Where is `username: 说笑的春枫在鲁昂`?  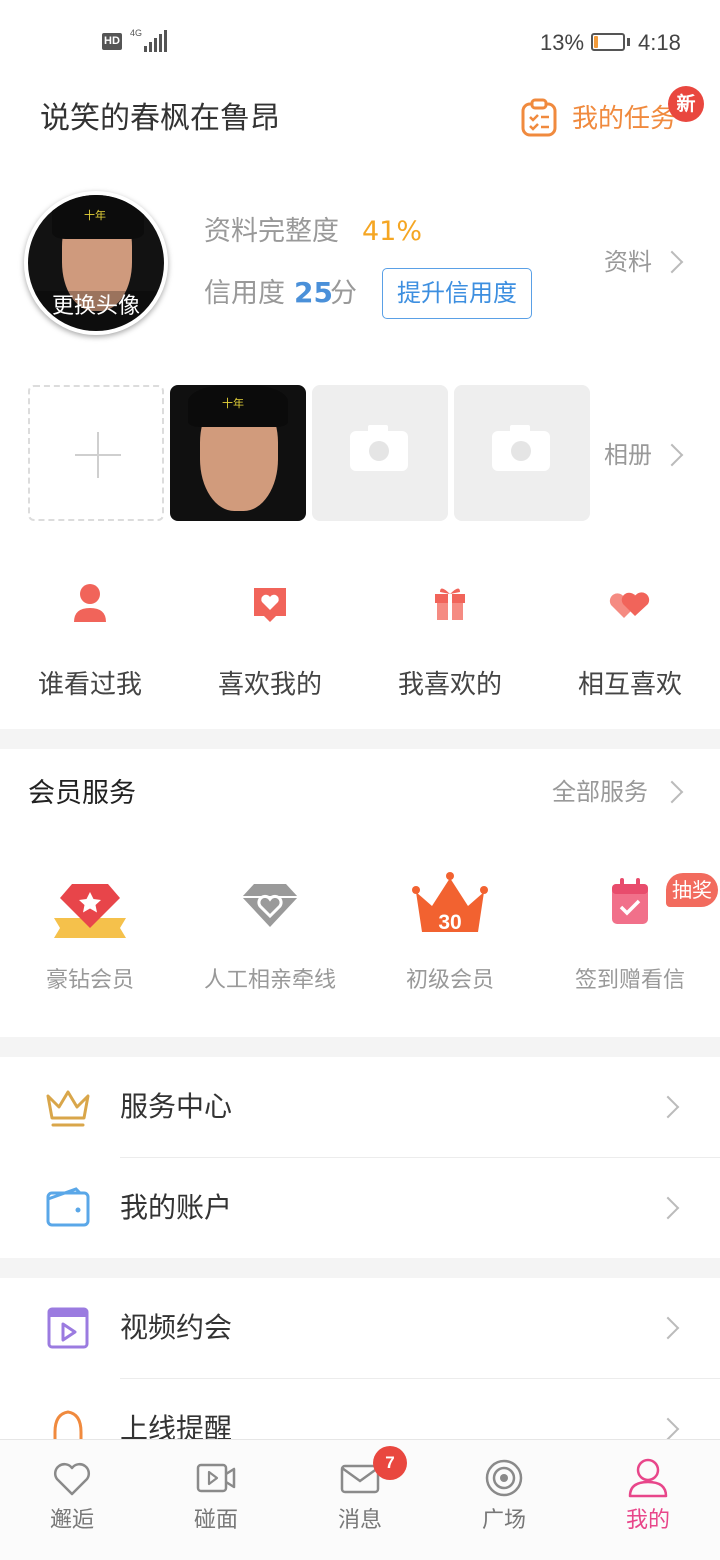 username: 说笑的春枫在鲁昂 is located at coordinates (160, 118).